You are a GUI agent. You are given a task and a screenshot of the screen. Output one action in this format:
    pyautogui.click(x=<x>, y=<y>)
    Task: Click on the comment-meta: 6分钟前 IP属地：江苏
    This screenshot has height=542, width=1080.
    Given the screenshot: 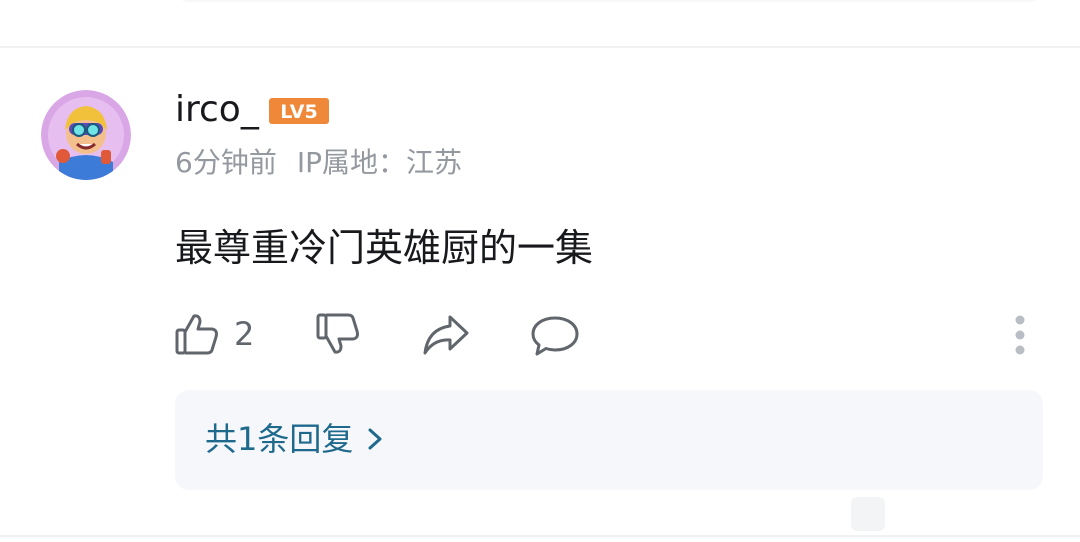 What is the action you would take?
    pyautogui.click(x=318, y=163)
    